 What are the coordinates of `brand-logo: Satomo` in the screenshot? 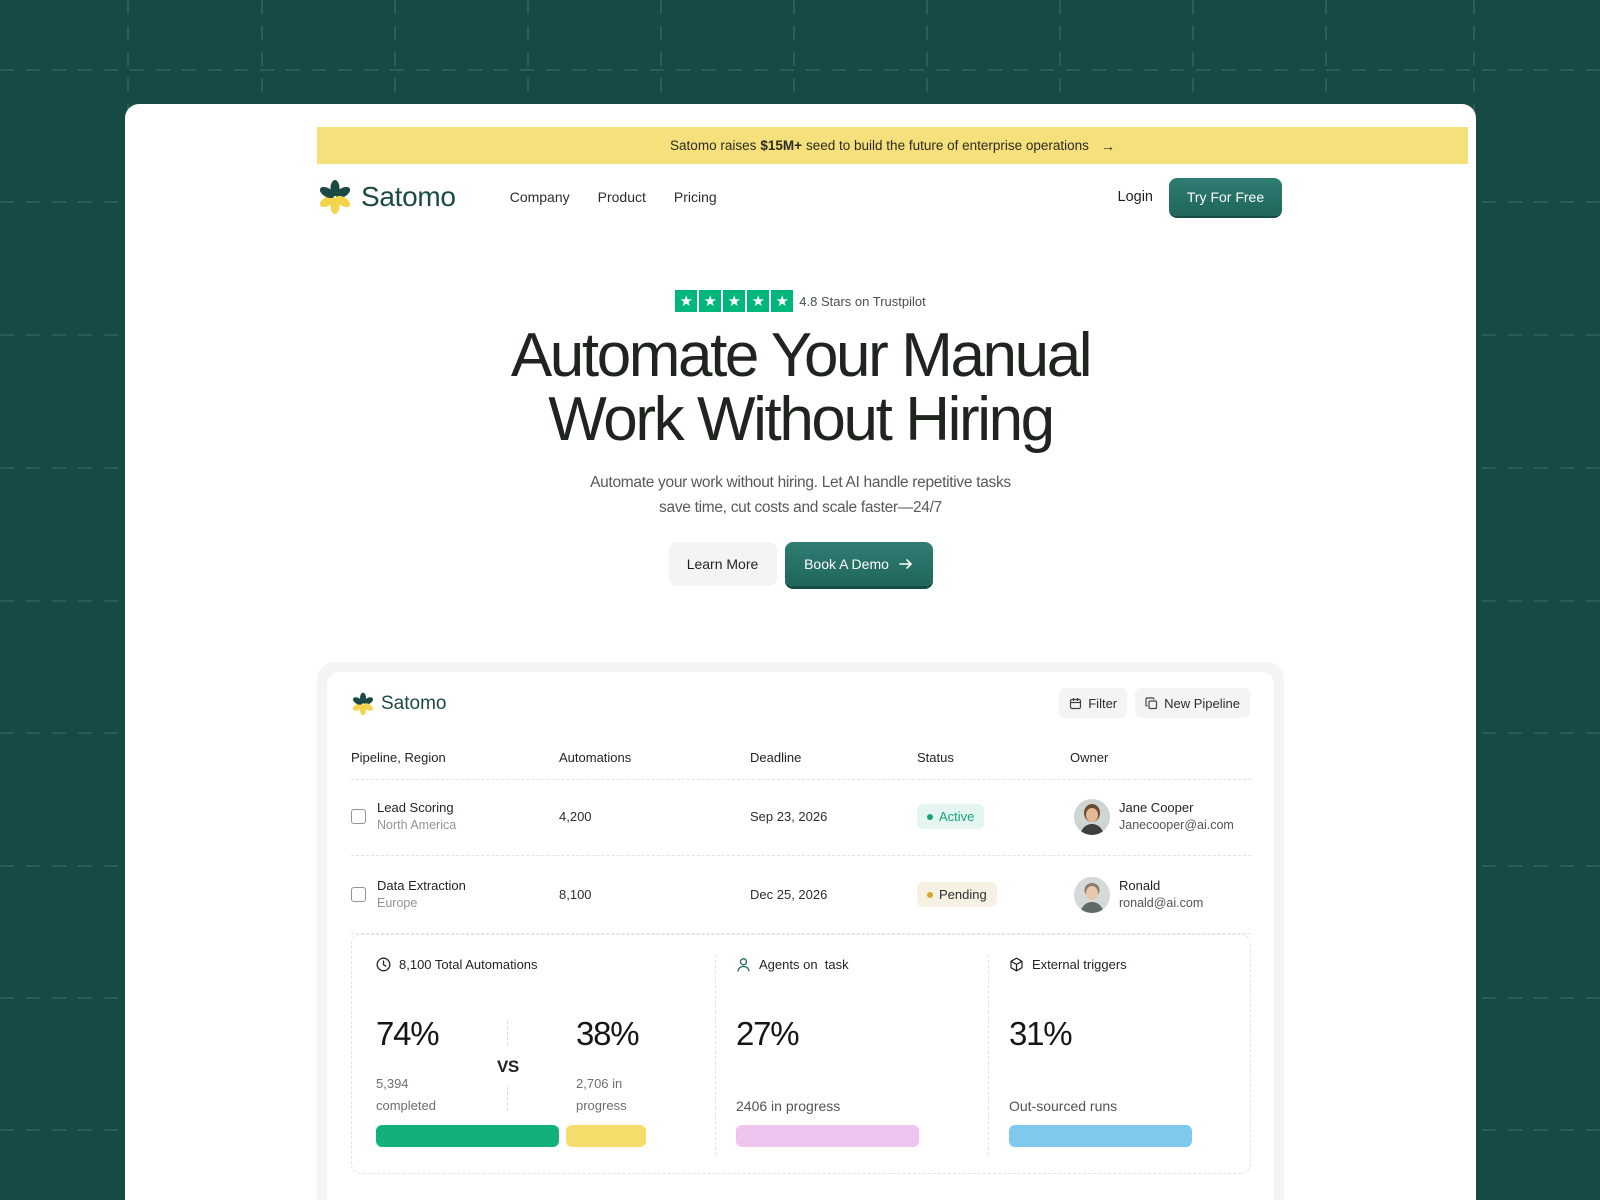 It's located at (386, 197).